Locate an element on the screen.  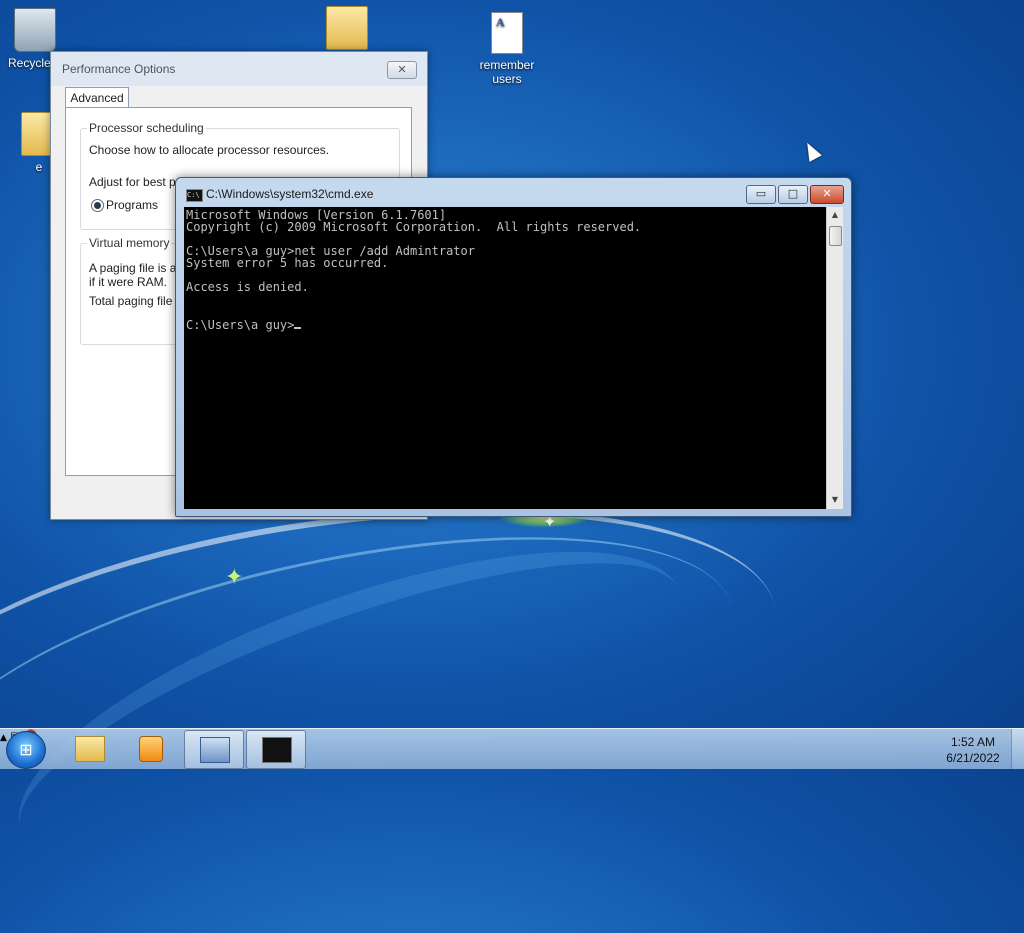
taskbar-explorer-button is located at coordinates (89, 748).